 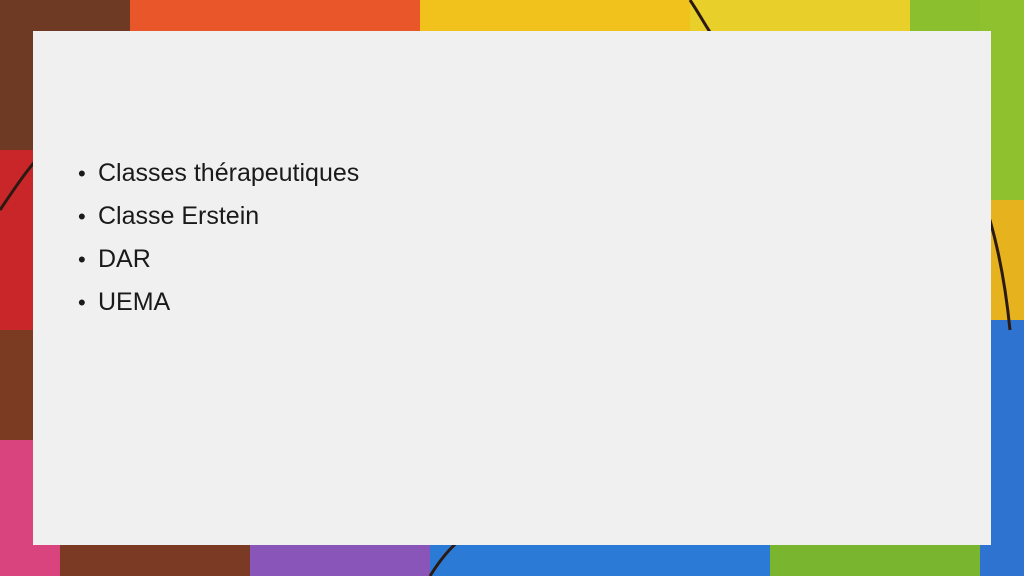 I want to click on bullet-item: • Classes thérapeutiques, so click(x=218, y=173).